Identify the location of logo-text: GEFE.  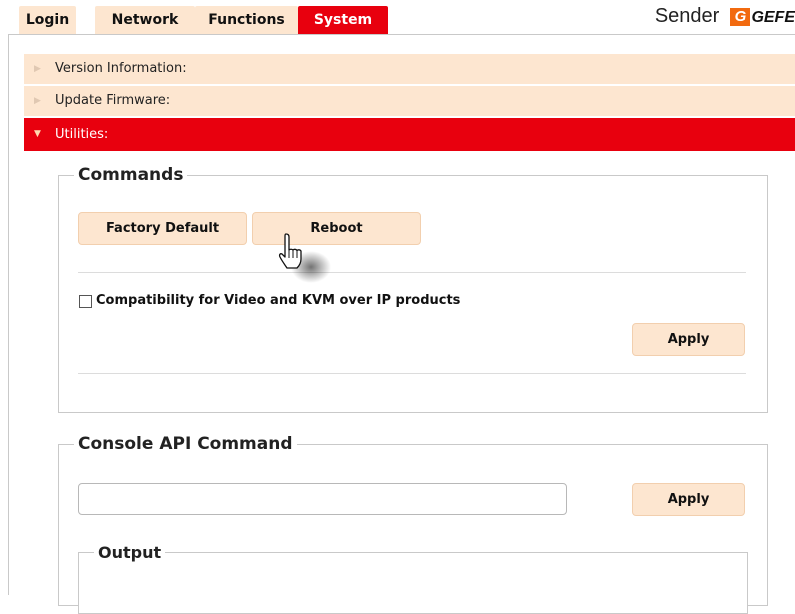
(773, 17).